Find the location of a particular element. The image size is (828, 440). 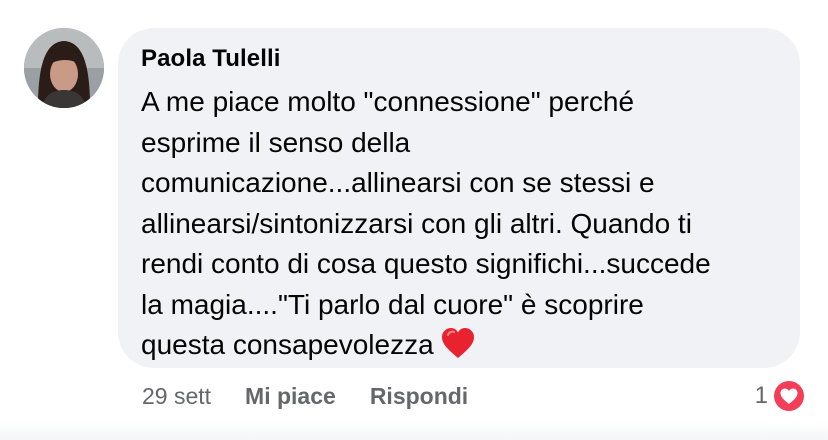

comment-line: A me piace molto "connessione" perché is located at coordinates (388, 101).